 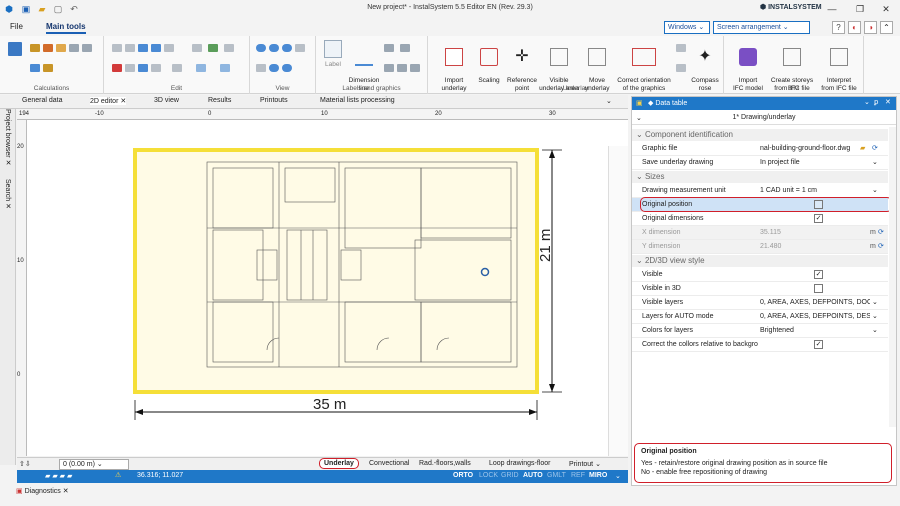 What do you see at coordinates (117, 68) in the screenshot?
I see `cut-icon` at bounding box center [117, 68].